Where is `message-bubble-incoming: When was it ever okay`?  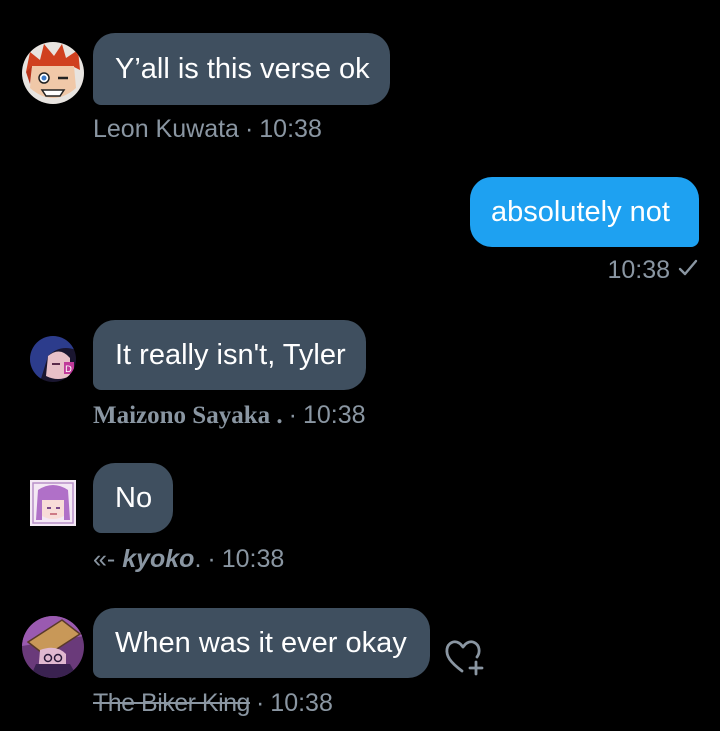 message-bubble-incoming: When was it ever okay is located at coordinates (261, 643).